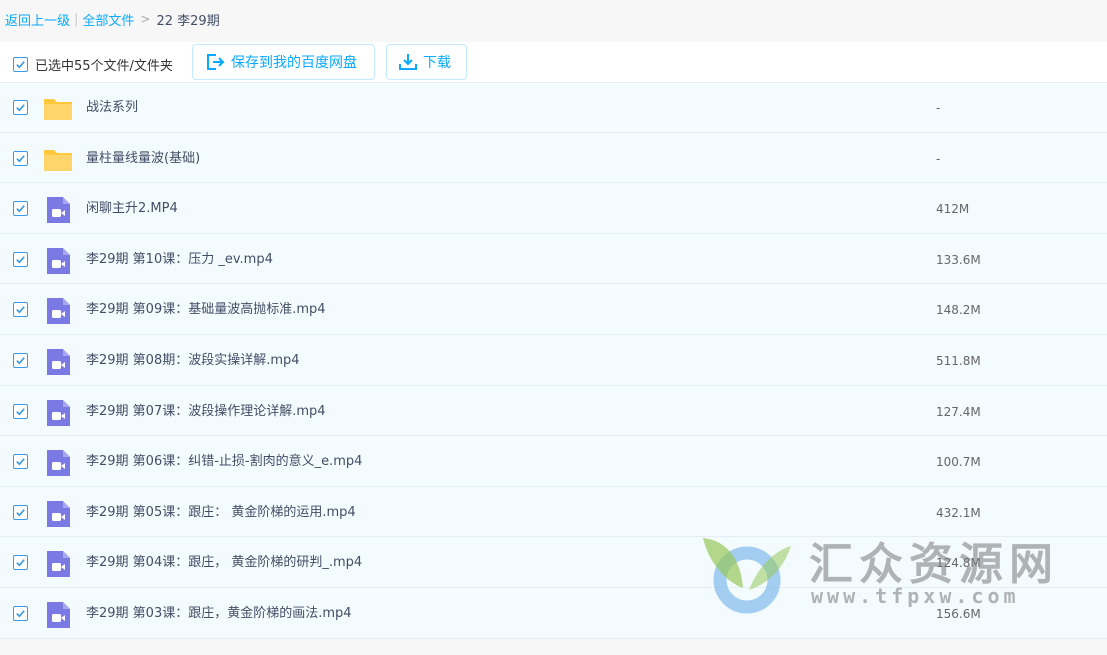  I want to click on file-row: 李29期 第03课：跟庄，黄金阶梯的画法.mp4 156.6M, so click(553, 613).